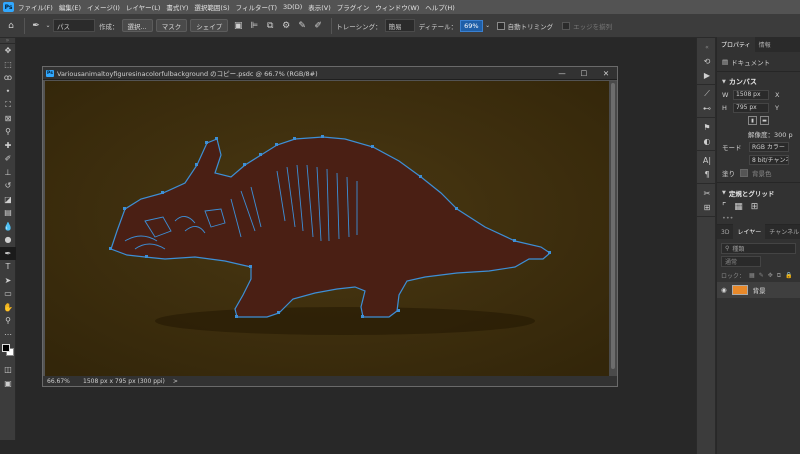 This screenshot has width=800, height=454. I want to click on lock-position-icon: ✥, so click(770, 275).